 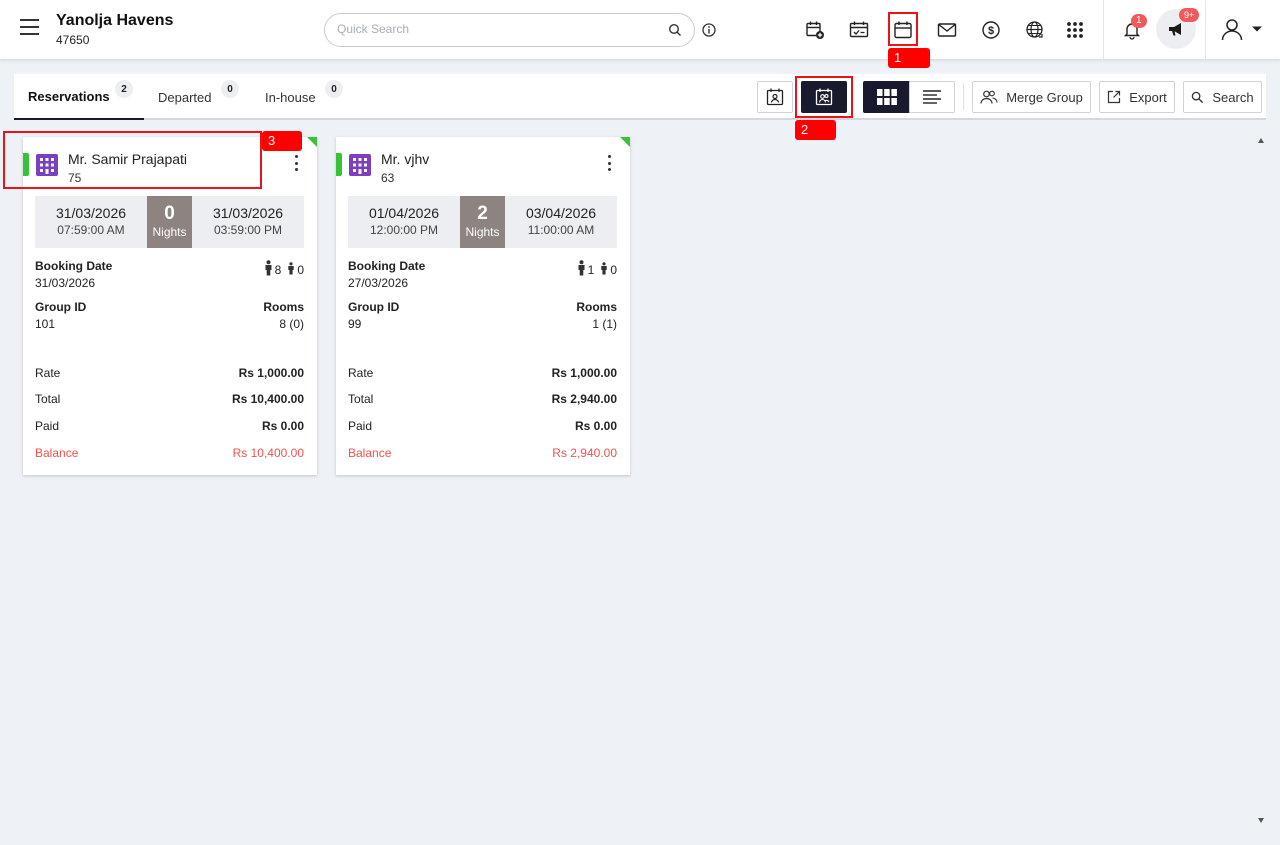 What do you see at coordinates (604, 267) in the screenshot?
I see `child-icon` at bounding box center [604, 267].